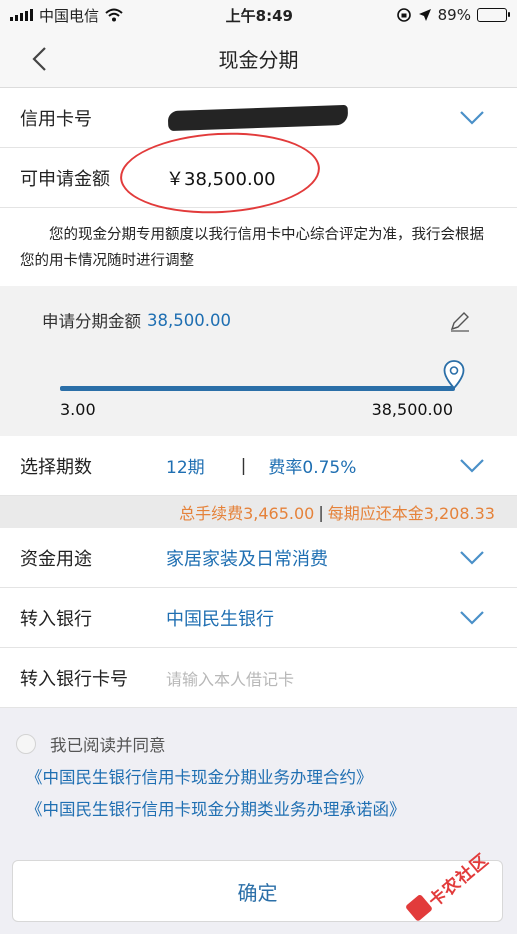 This screenshot has height=934, width=517. Describe the element at coordinates (40, 59) in the screenshot. I see `chevron-left-icon` at that location.